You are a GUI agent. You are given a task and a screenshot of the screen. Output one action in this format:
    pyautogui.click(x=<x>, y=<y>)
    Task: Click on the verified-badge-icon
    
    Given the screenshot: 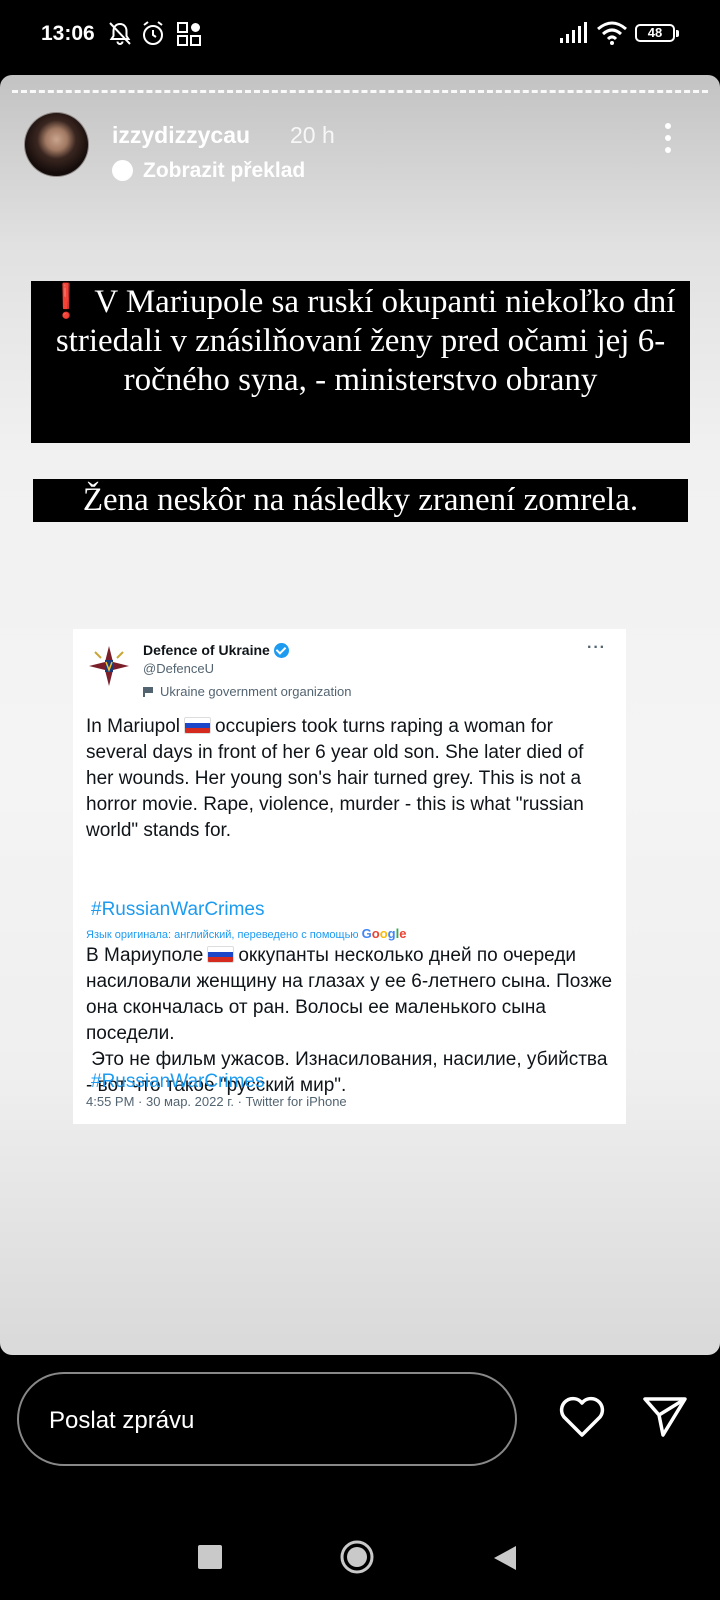 What is the action you would take?
    pyautogui.click(x=281, y=650)
    